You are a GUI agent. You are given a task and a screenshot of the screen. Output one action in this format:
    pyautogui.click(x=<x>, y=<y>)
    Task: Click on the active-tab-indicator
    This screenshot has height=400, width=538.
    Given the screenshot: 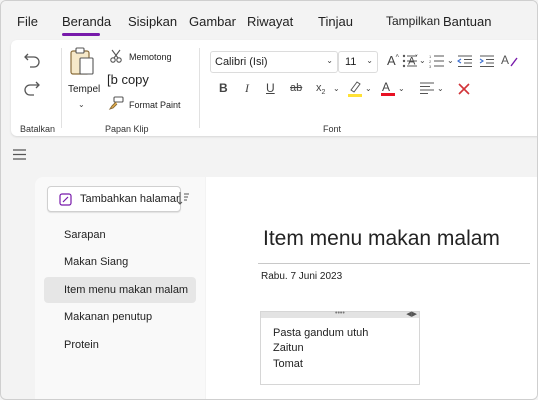 What is the action you would take?
    pyautogui.click(x=81, y=34)
    